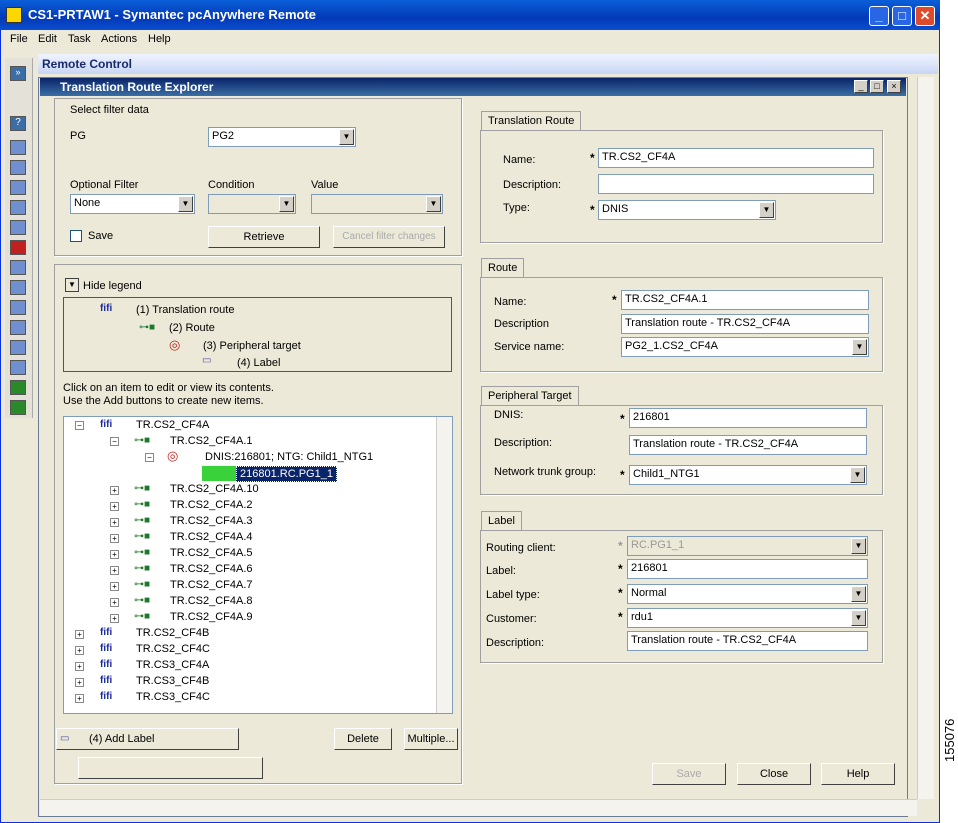 This screenshot has width=958, height=823. Describe the element at coordinates (282, 137) in the screenshot. I see `pg-select: PG2 ▼` at that location.